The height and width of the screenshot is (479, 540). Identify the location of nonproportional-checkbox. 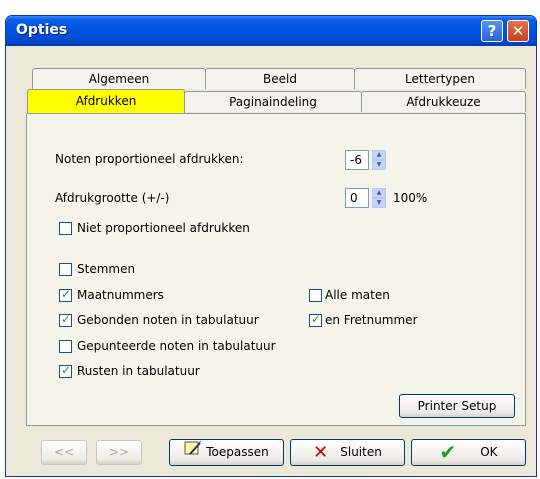
(65, 228).